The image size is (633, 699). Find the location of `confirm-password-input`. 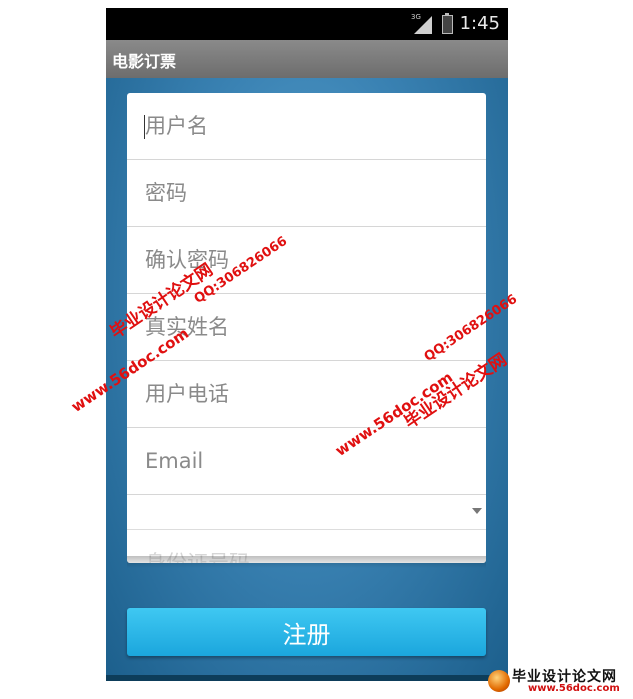

confirm-password-input is located at coordinates (305, 260).